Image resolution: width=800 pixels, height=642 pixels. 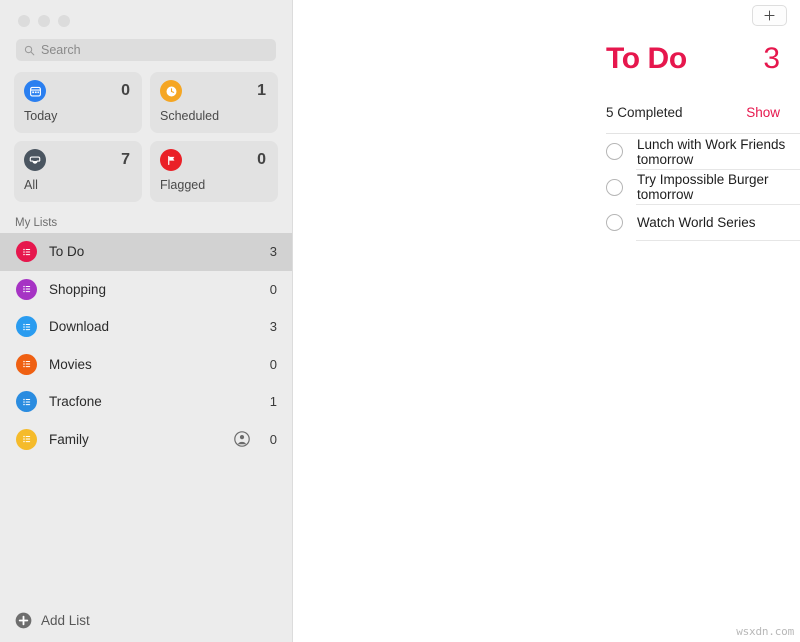 What do you see at coordinates (24, 20) in the screenshot?
I see `close-button` at bounding box center [24, 20].